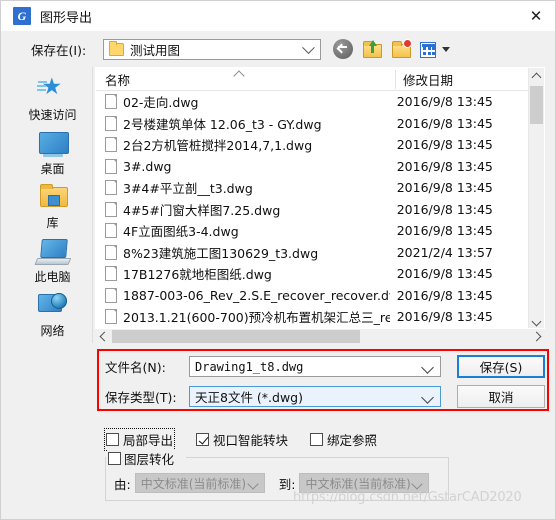 Image resolution: width=556 pixels, height=520 pixels. I want to click on back-icon, so click(343, 49).